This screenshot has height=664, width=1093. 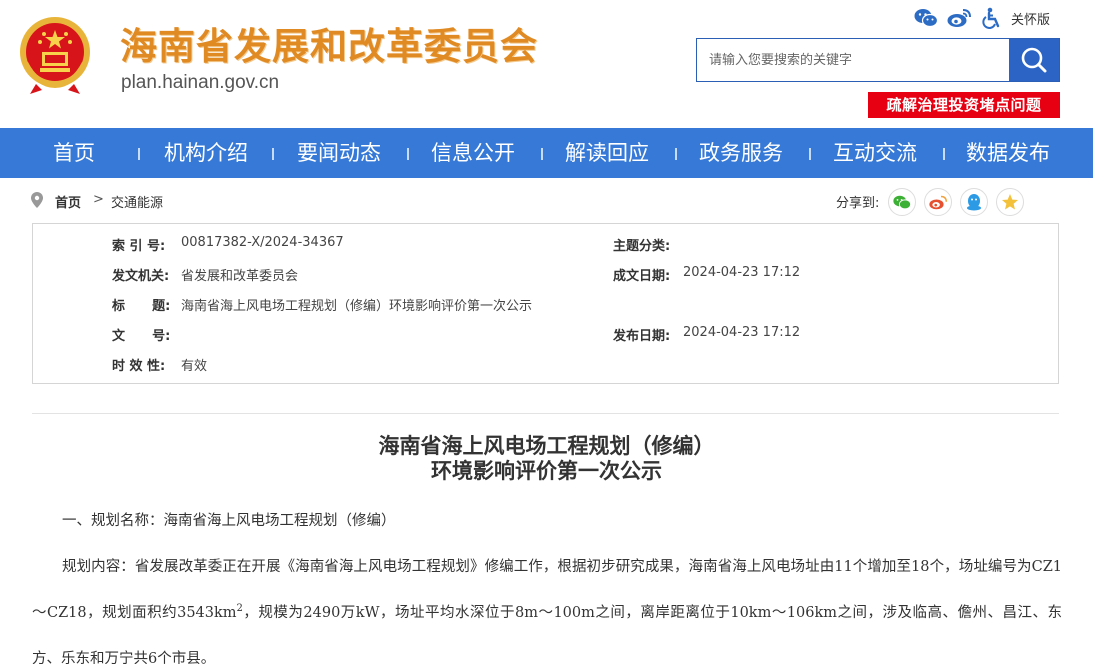 I want to click on breadcrumb-arrow: >, so click(x=98, y=199).